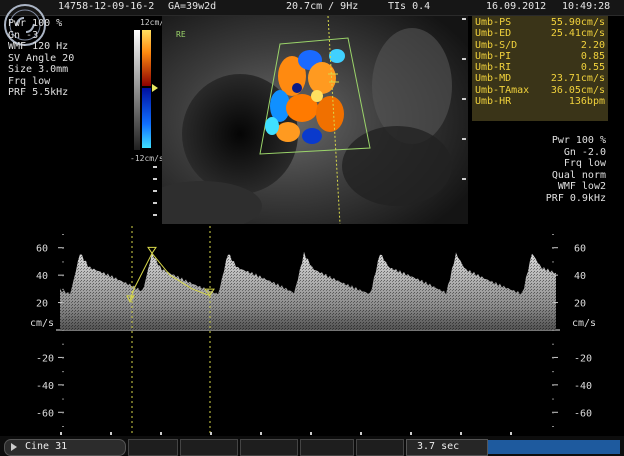  I want to click on param-power: Pwr 100 %, so click(35, 23).